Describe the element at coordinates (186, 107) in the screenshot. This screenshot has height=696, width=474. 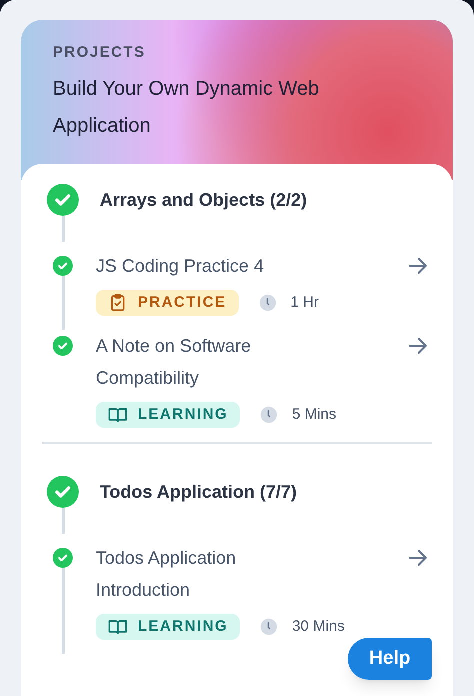
I see `project-title: Build Your Own Dynamic Web Application` at that location.